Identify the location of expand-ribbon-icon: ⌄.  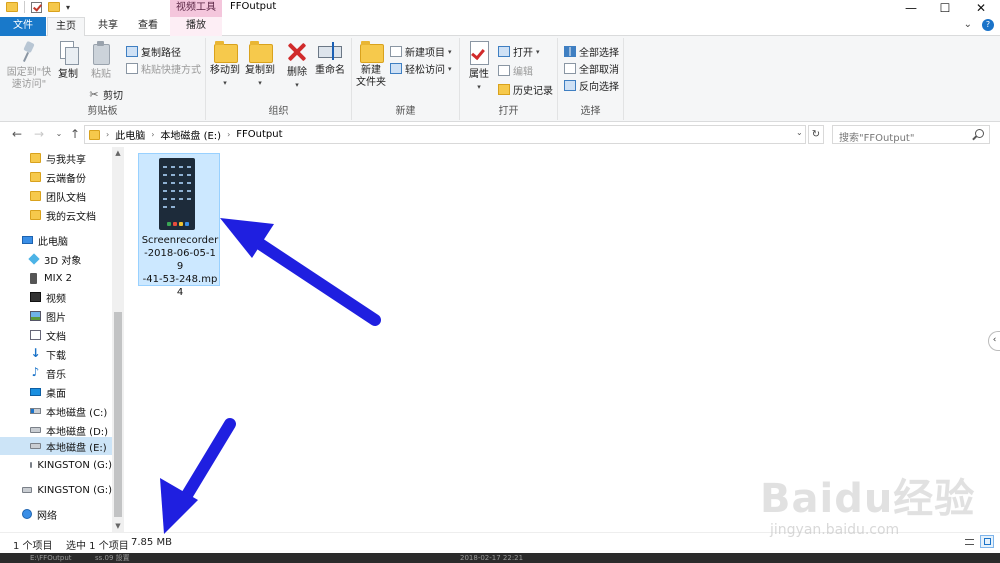
(968, 25).